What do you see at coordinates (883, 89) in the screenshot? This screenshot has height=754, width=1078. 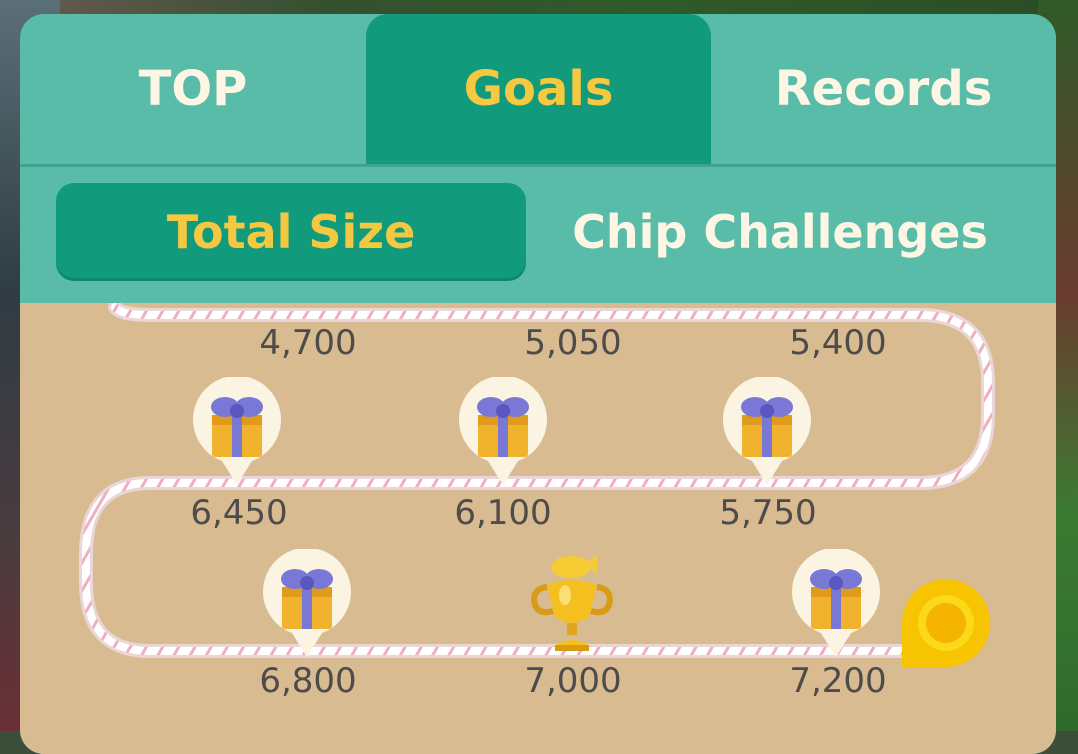 I see `tab-records: Records` at bounding box center [883, 89].